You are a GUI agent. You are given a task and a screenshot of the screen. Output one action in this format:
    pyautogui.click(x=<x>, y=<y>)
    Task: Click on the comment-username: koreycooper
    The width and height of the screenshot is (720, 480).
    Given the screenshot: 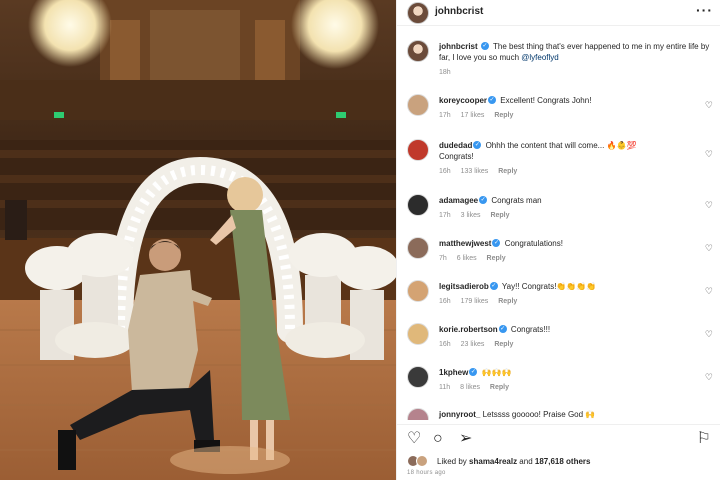 What is the action you would take?
    pyautogui.click(x=463, y=100)
    